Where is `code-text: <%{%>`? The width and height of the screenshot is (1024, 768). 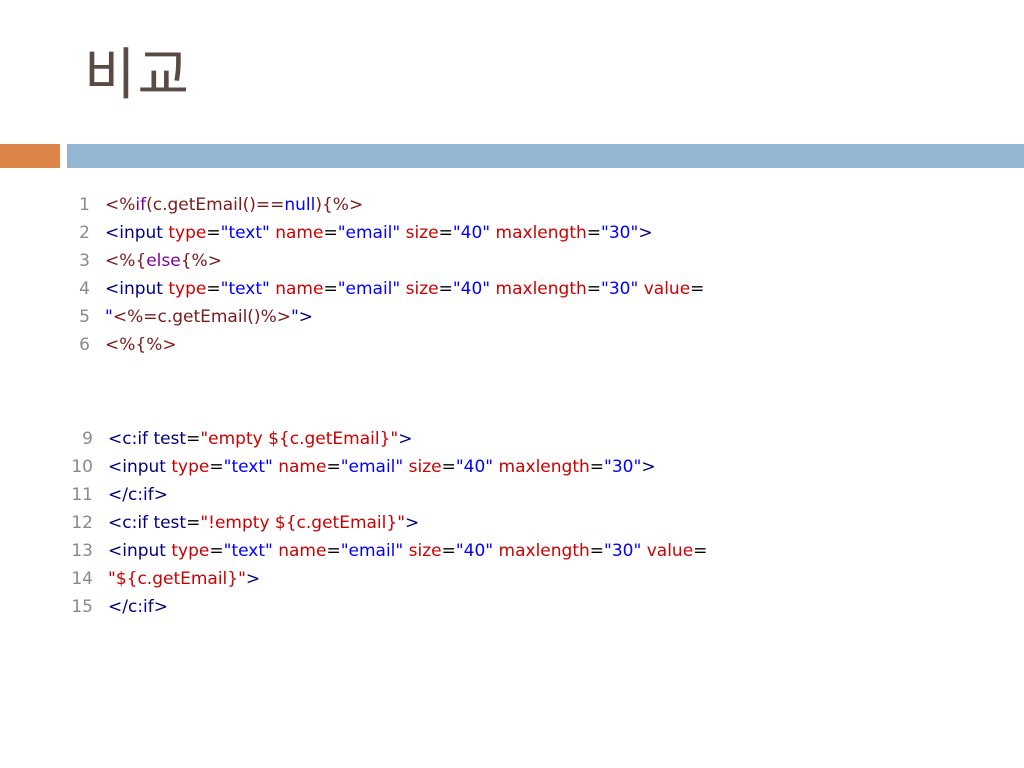 code-text: <%{%> is located at coordinates (141, 345).